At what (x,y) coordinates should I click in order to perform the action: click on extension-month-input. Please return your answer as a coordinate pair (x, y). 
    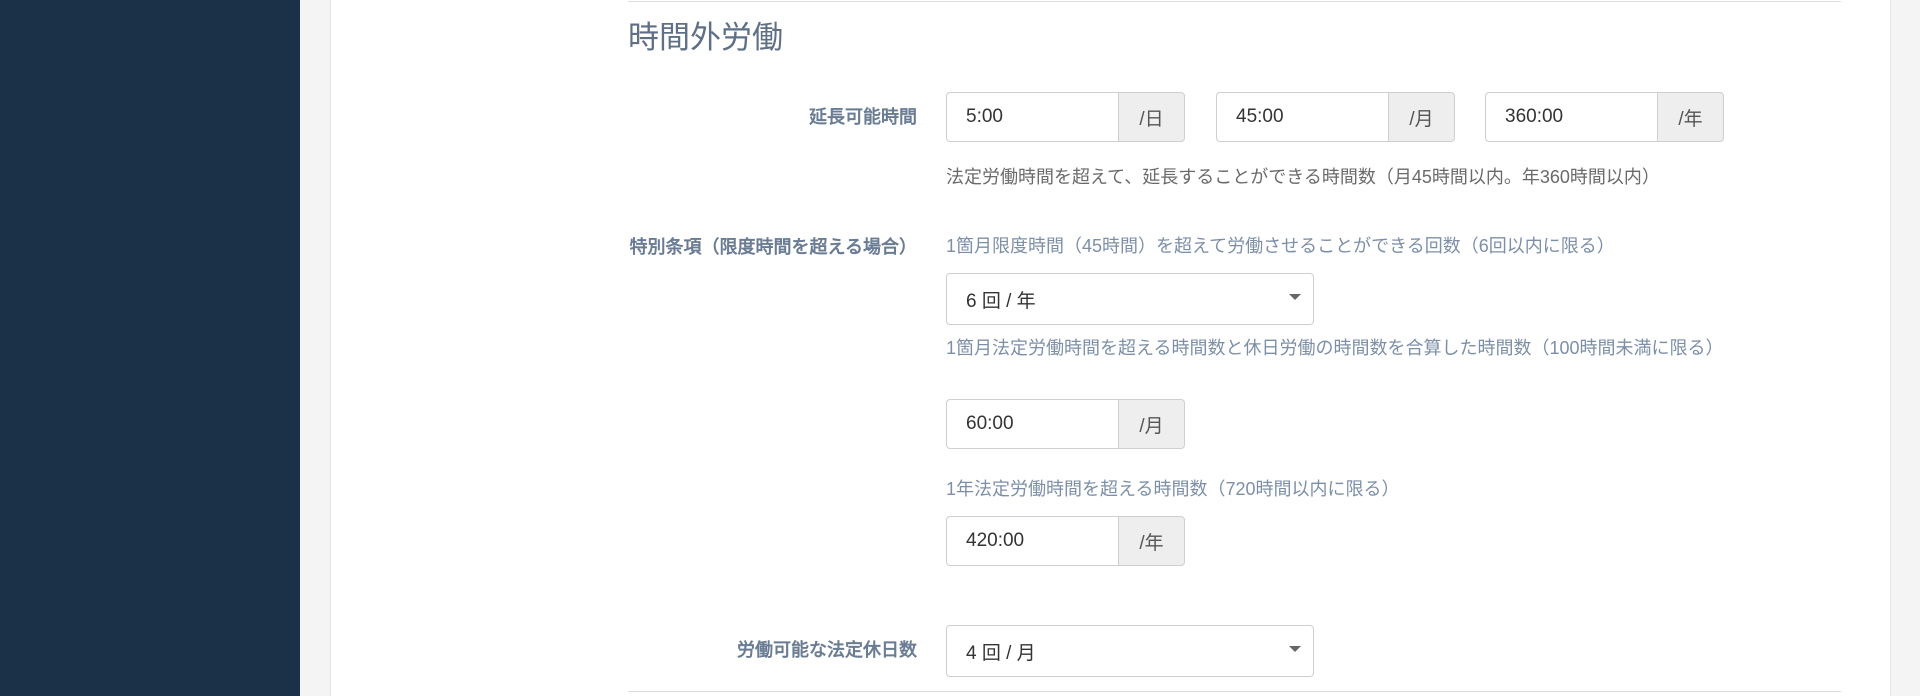
    Looking at the image, I should click on (1302, 117).